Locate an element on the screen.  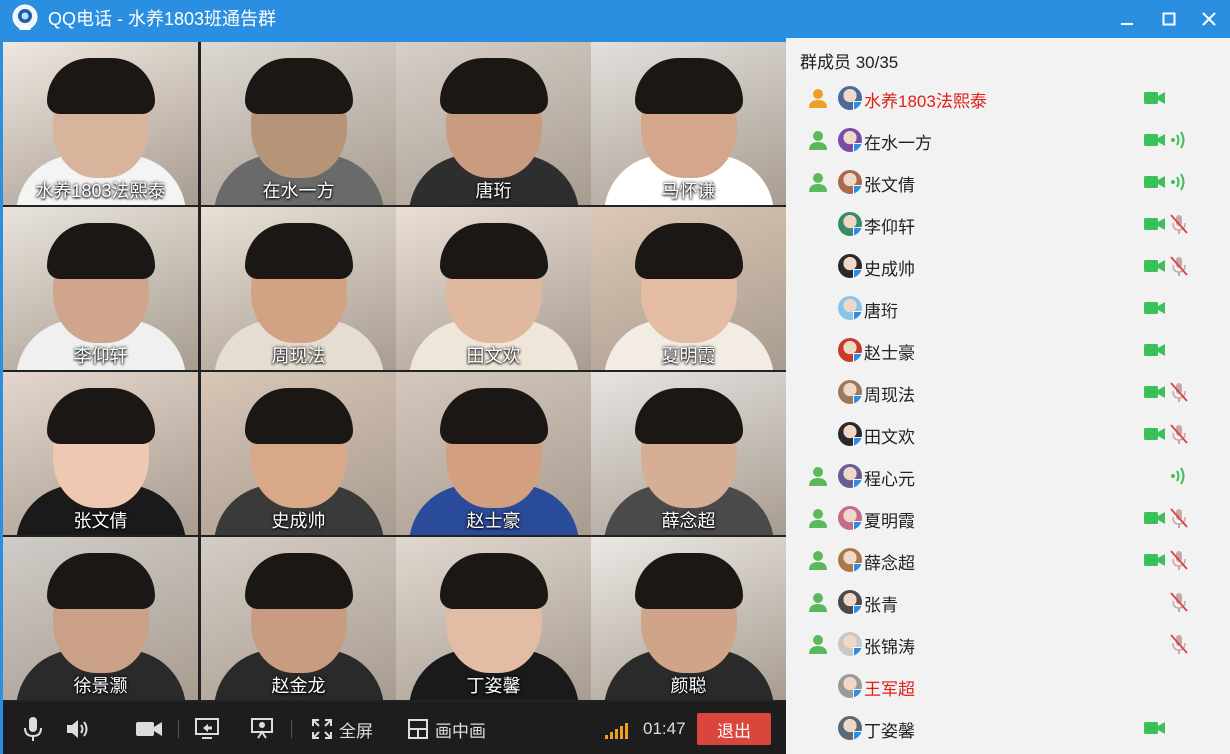
video-tile: 水养1803法熙泰 is located at coordinates (100, 123).